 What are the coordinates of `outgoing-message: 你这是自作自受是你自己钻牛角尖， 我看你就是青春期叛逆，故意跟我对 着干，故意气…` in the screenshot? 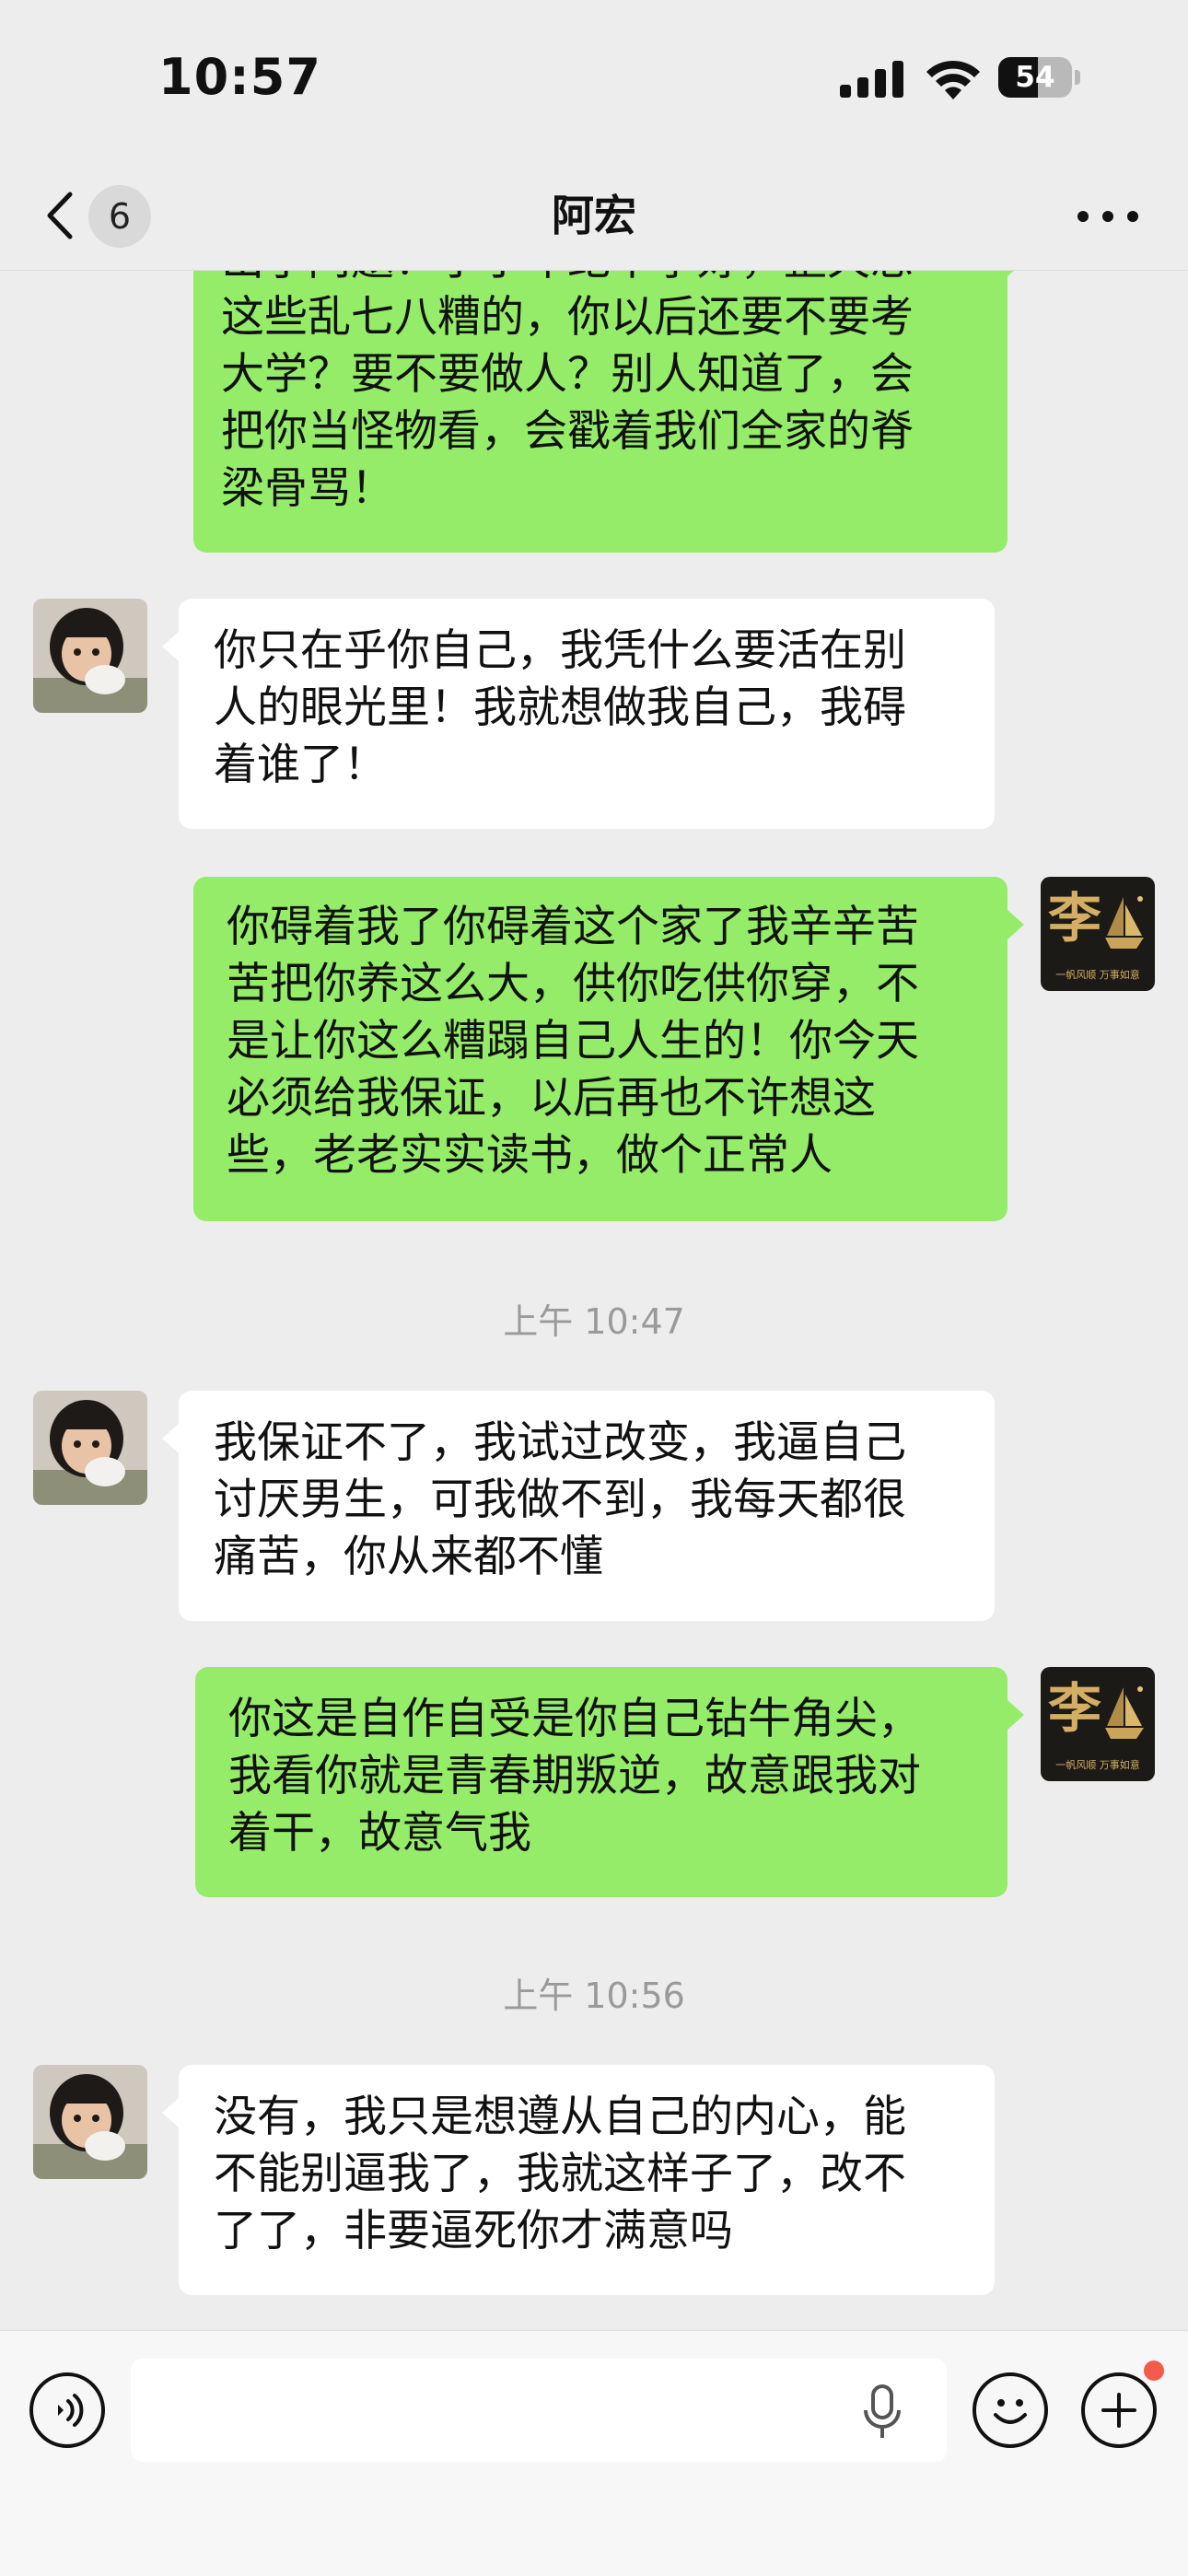 It's located at (609, 1782).